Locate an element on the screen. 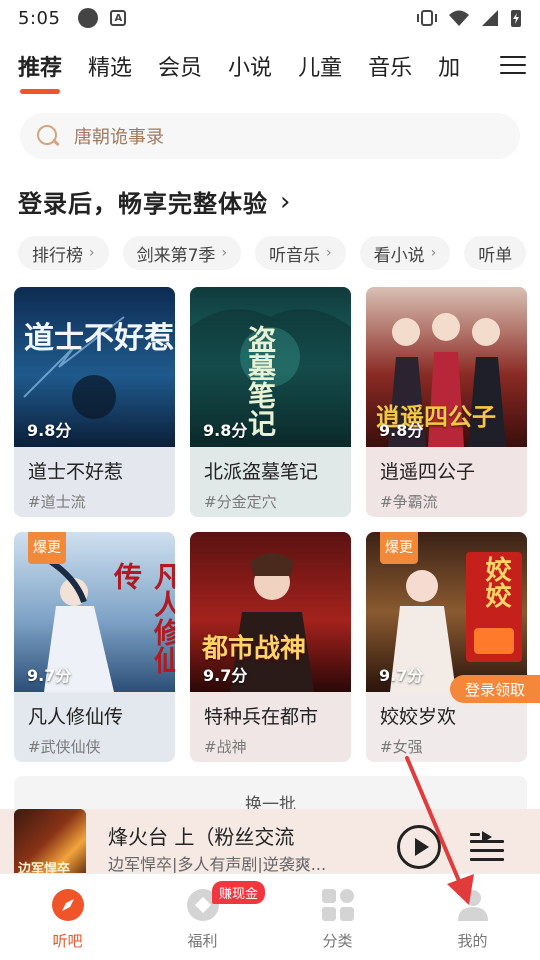 The width and height of the screenshot is (540, 960). cover-title-art: 都市战神 is located at coordinates (254, 649).